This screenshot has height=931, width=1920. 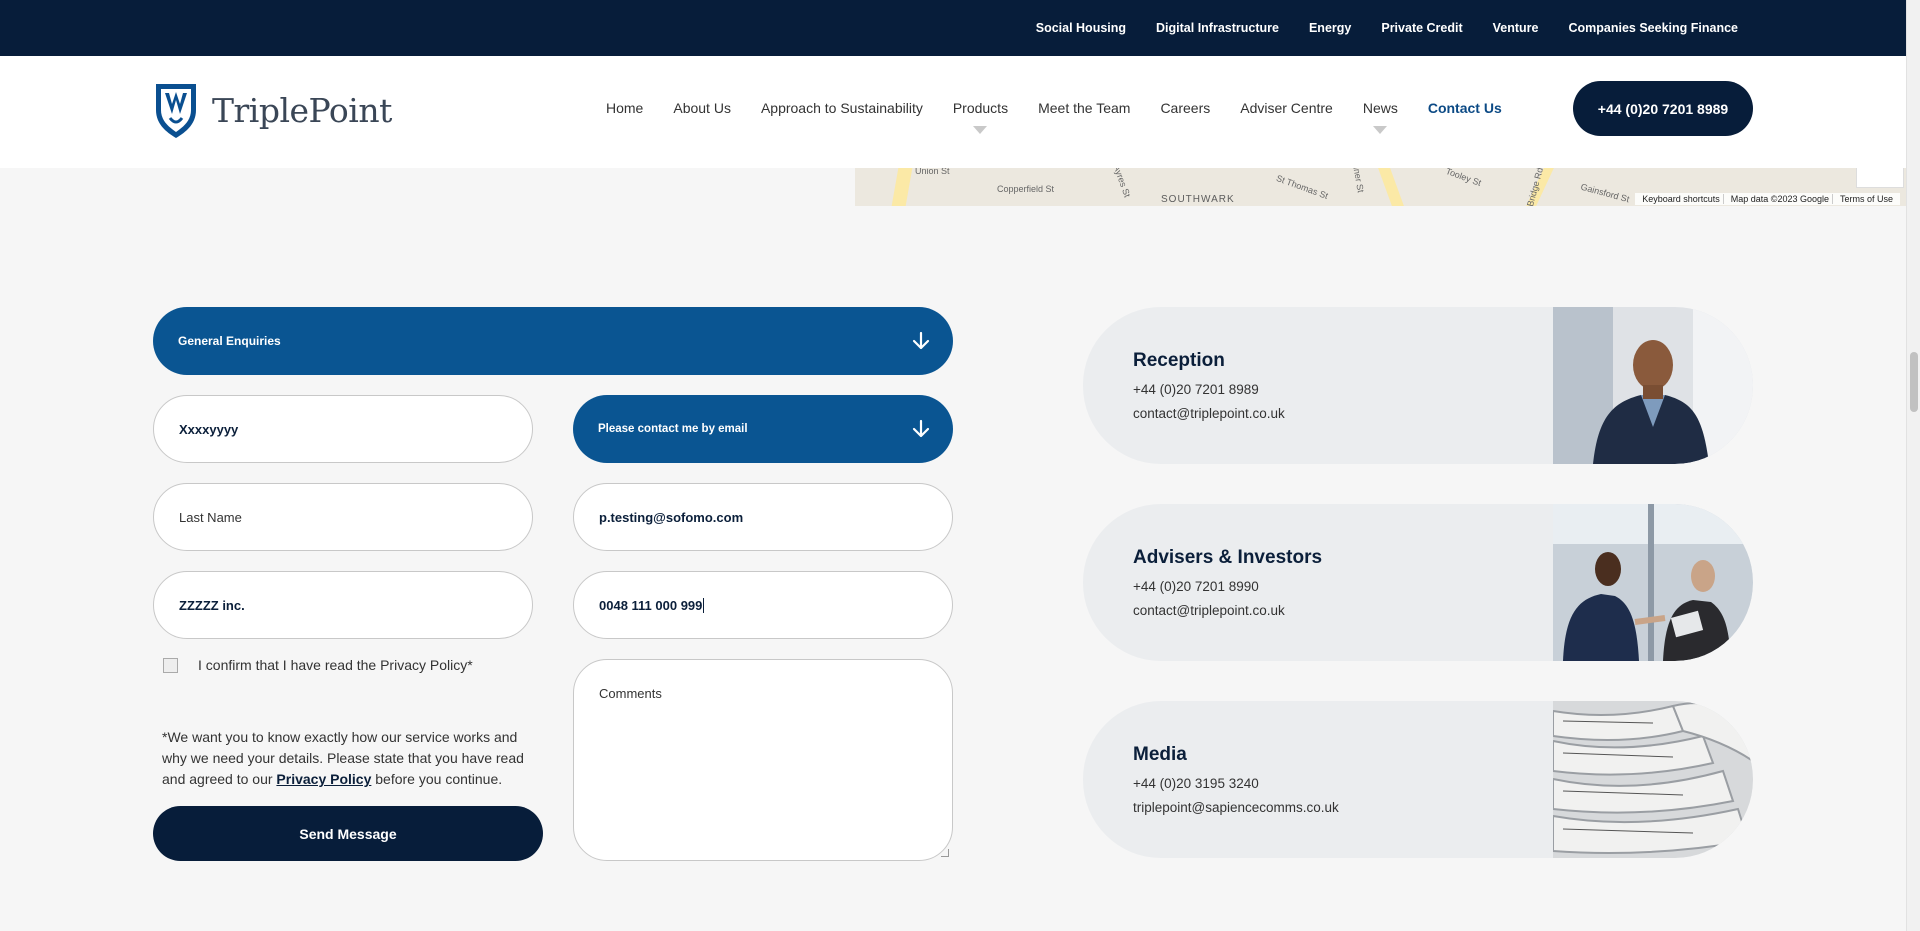 I want to click on nav-careers: Careers, so click(x=1185, y=108).